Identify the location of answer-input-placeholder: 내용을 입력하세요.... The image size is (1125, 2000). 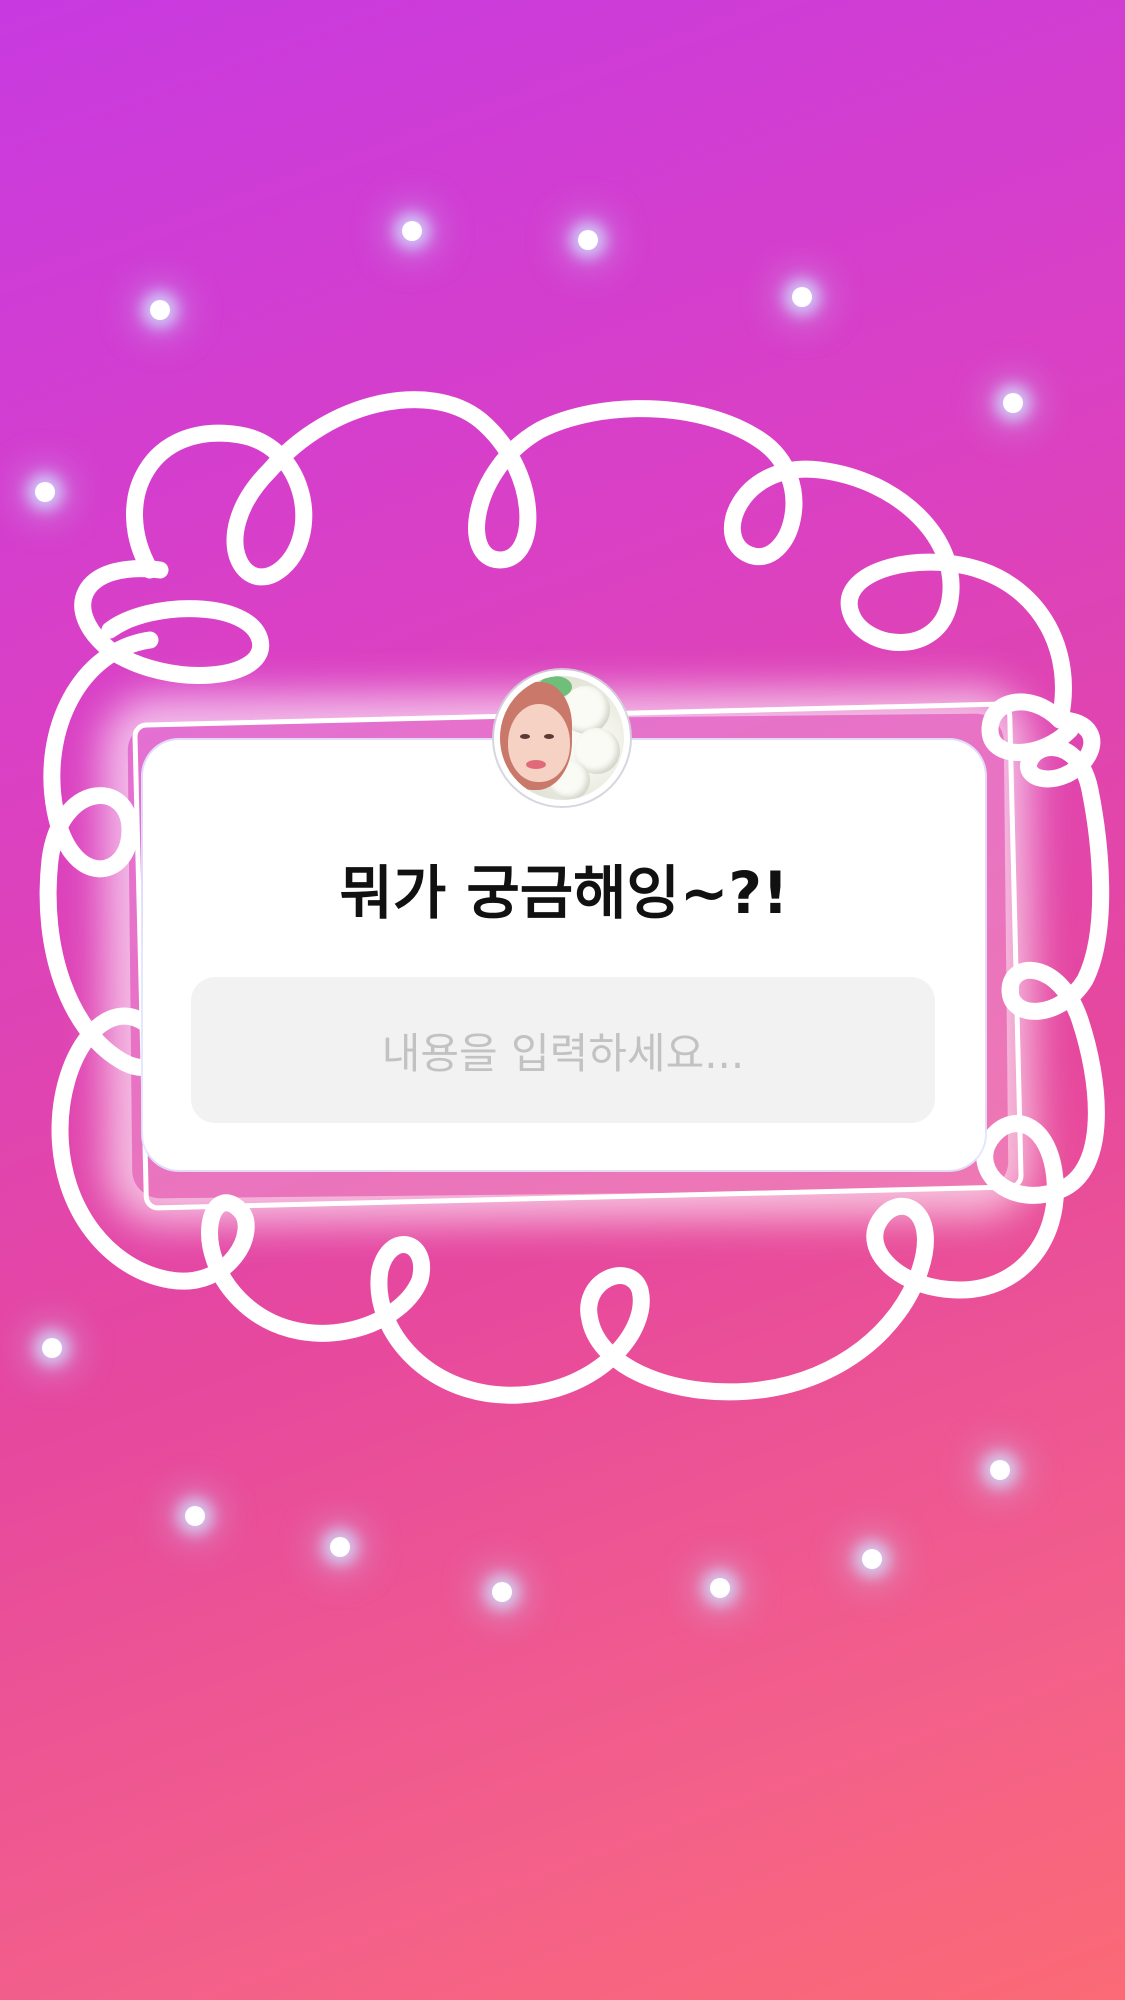
(563, 1053).